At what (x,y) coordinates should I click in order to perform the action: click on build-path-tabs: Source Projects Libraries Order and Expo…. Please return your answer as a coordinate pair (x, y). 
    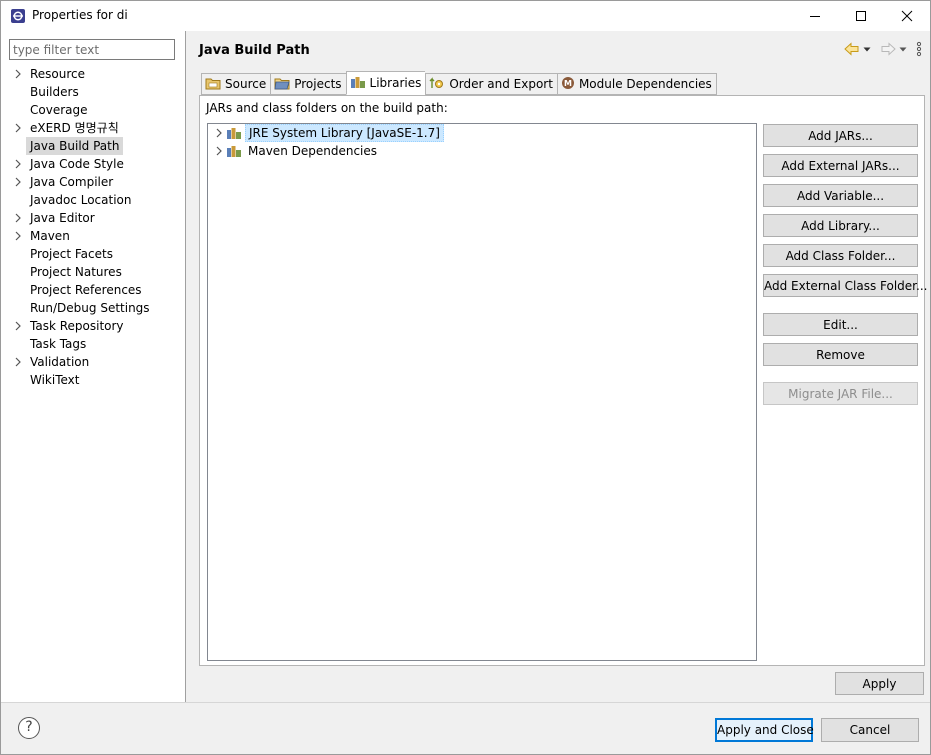
    Looking at the image, I should click on (459, 83).